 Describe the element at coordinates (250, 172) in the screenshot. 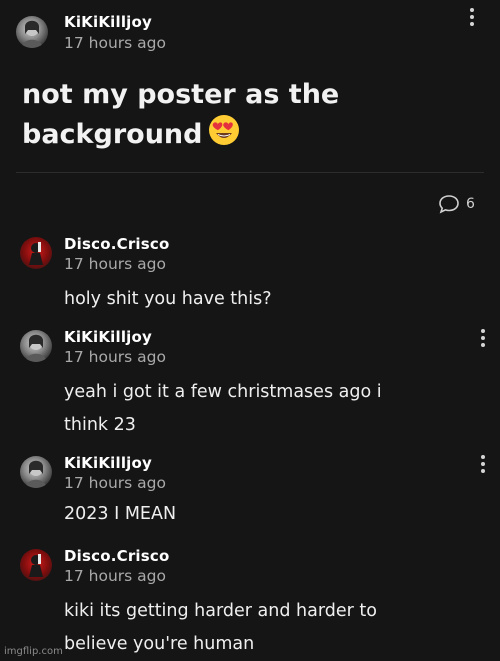

I see `post-divider` at that location.